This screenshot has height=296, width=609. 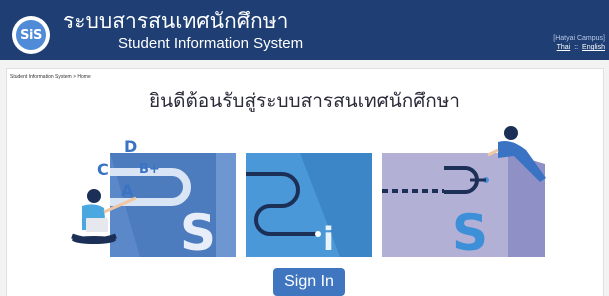 What do you see at coordinates (97, 225) in the screenshot?
I see `laptop-icon` at bounding box center [97, 225].